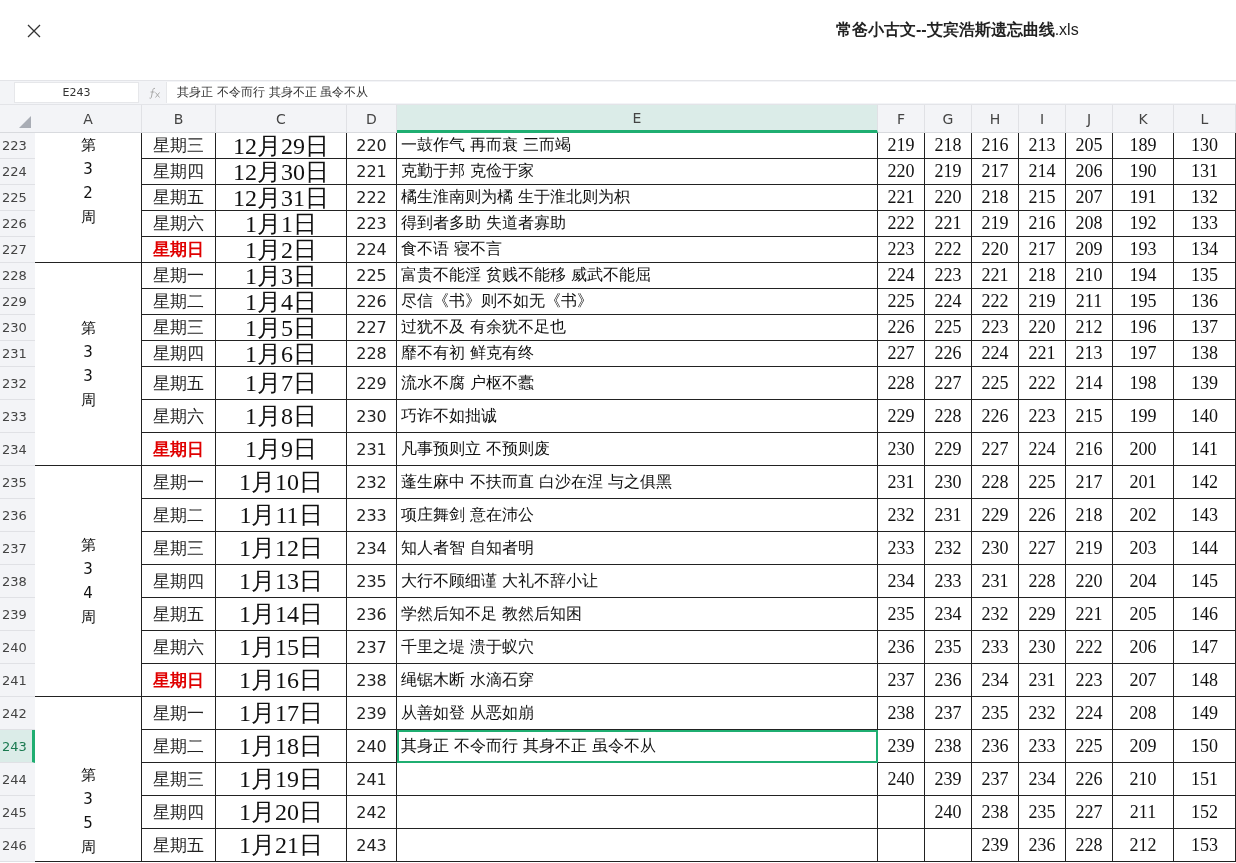 This screenshot has height=863, width=1236. Describe the element at coordinates (17, 515) in the screenshot. I see `row-number: 236` at that location.